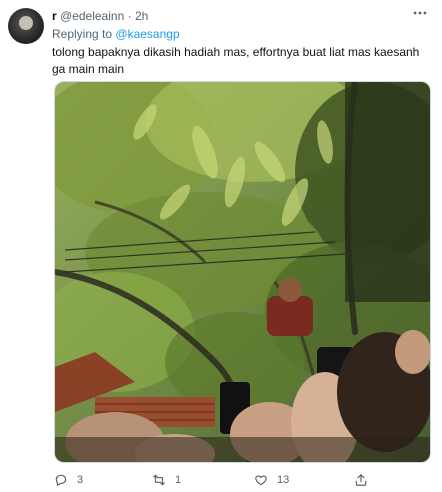 This screenshot has width=442, height=492. What do you see at coordinates (178, 480) in the screenshot?
I see `retweet-count: 1` at bounding box center [178, 480].